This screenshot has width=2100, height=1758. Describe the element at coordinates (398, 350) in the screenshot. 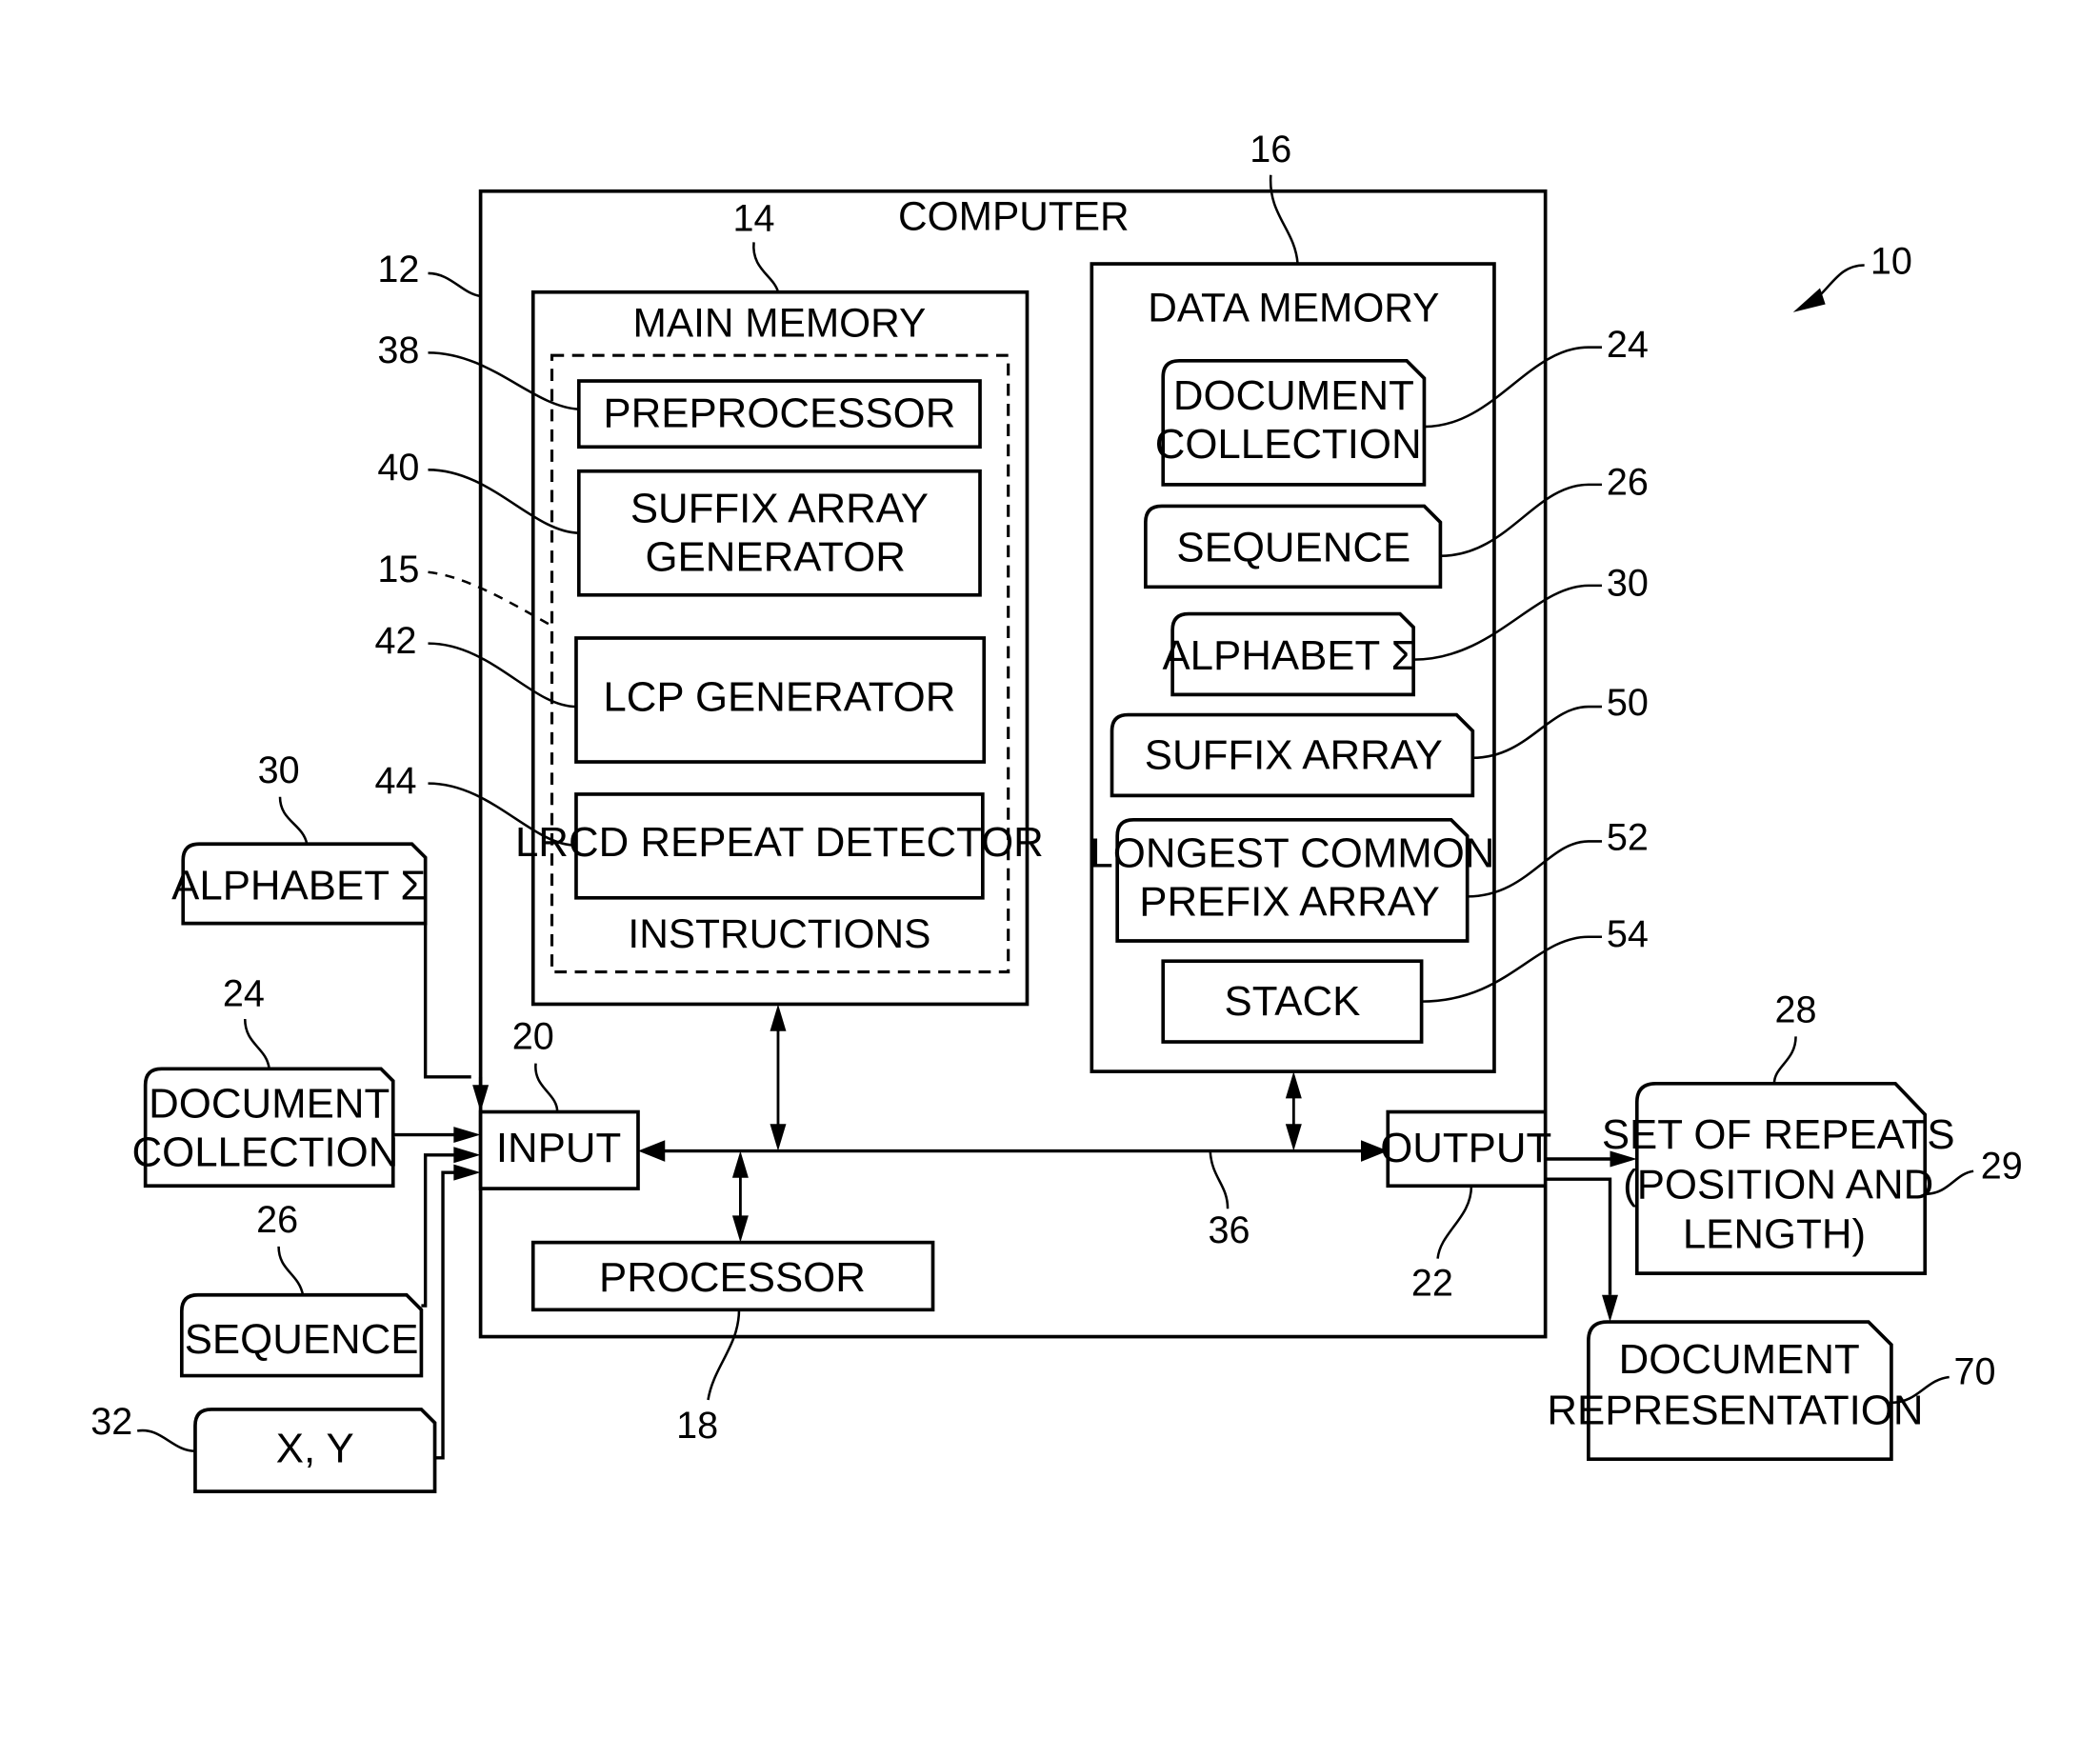

I see `preprocessor-ref: 38` at that location.